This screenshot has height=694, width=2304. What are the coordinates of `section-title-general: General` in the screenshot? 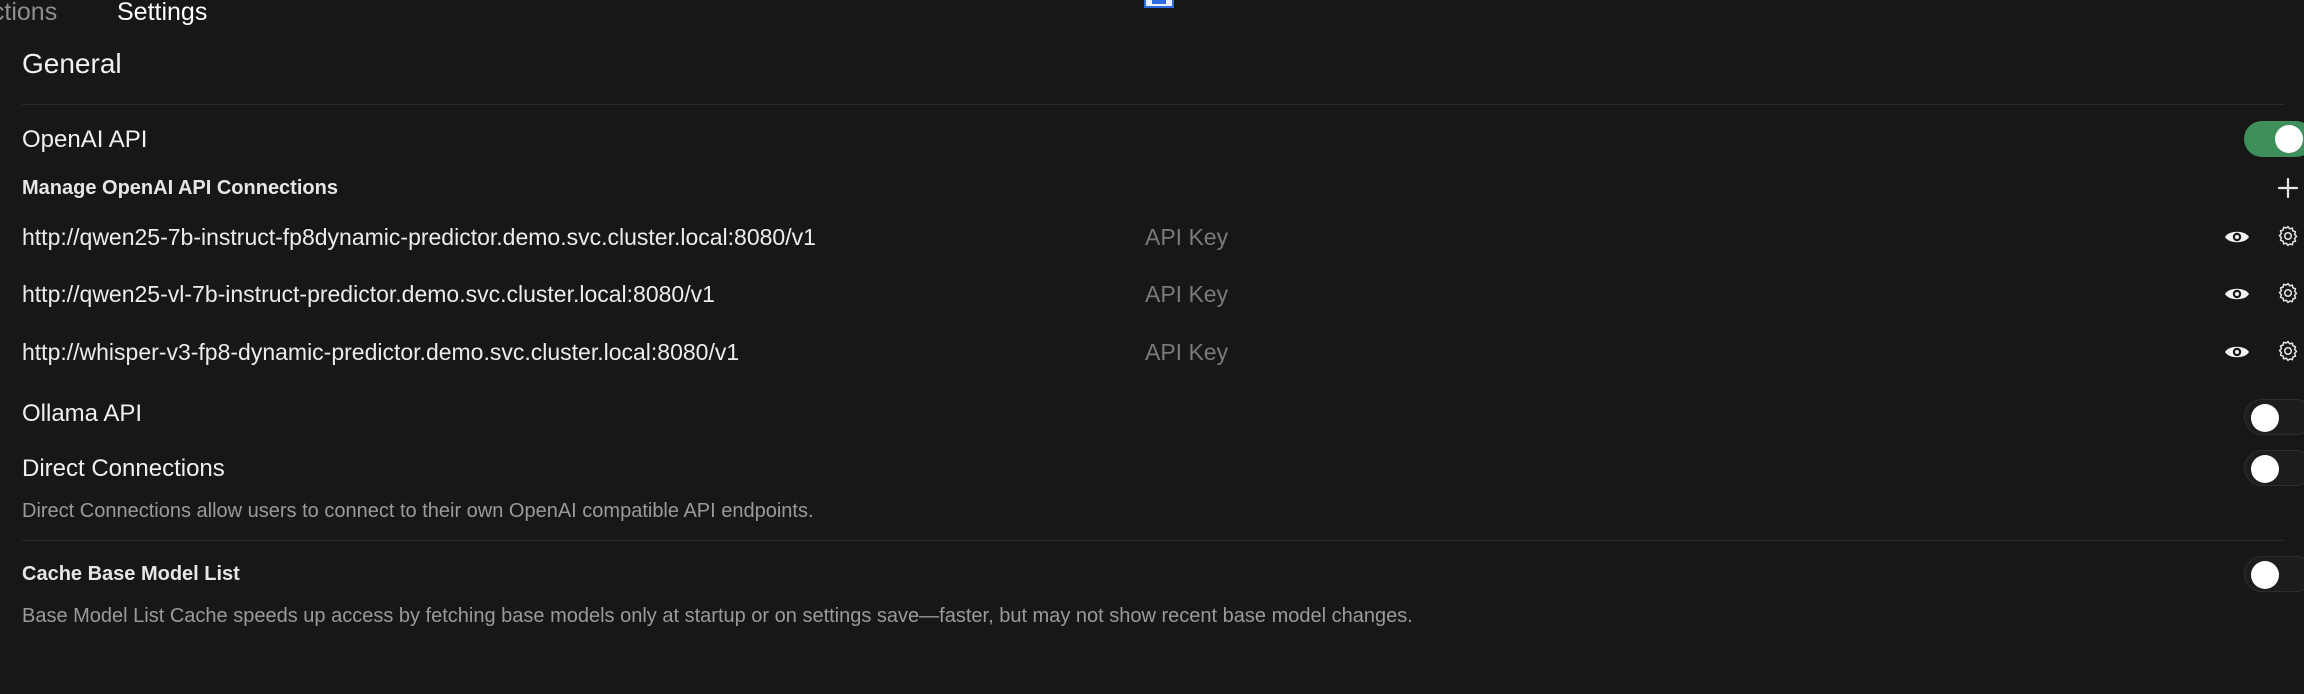 It's located at (72, 63).